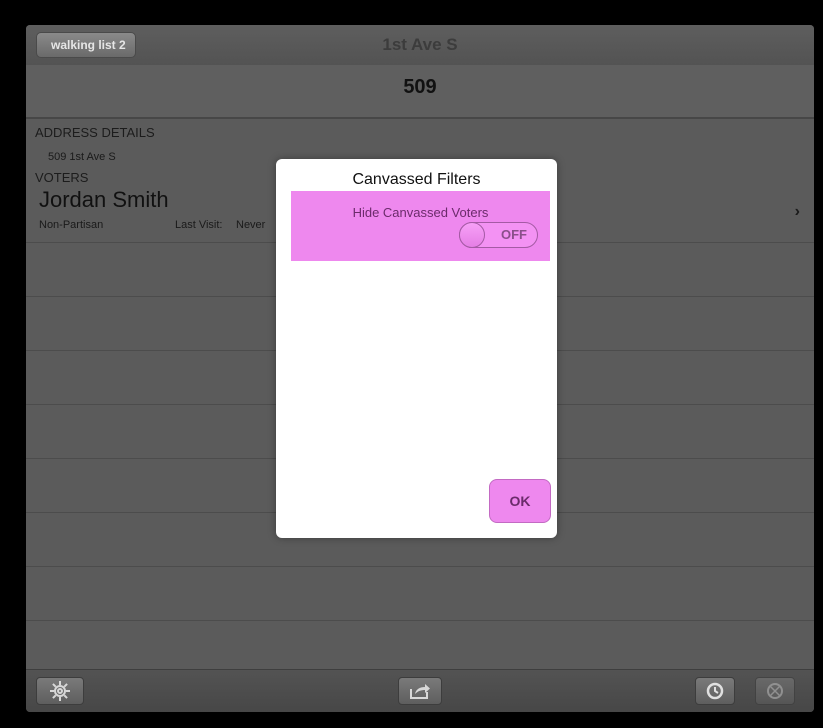  I want to click on voter-party: Non-Partisan, so click(71, 225).